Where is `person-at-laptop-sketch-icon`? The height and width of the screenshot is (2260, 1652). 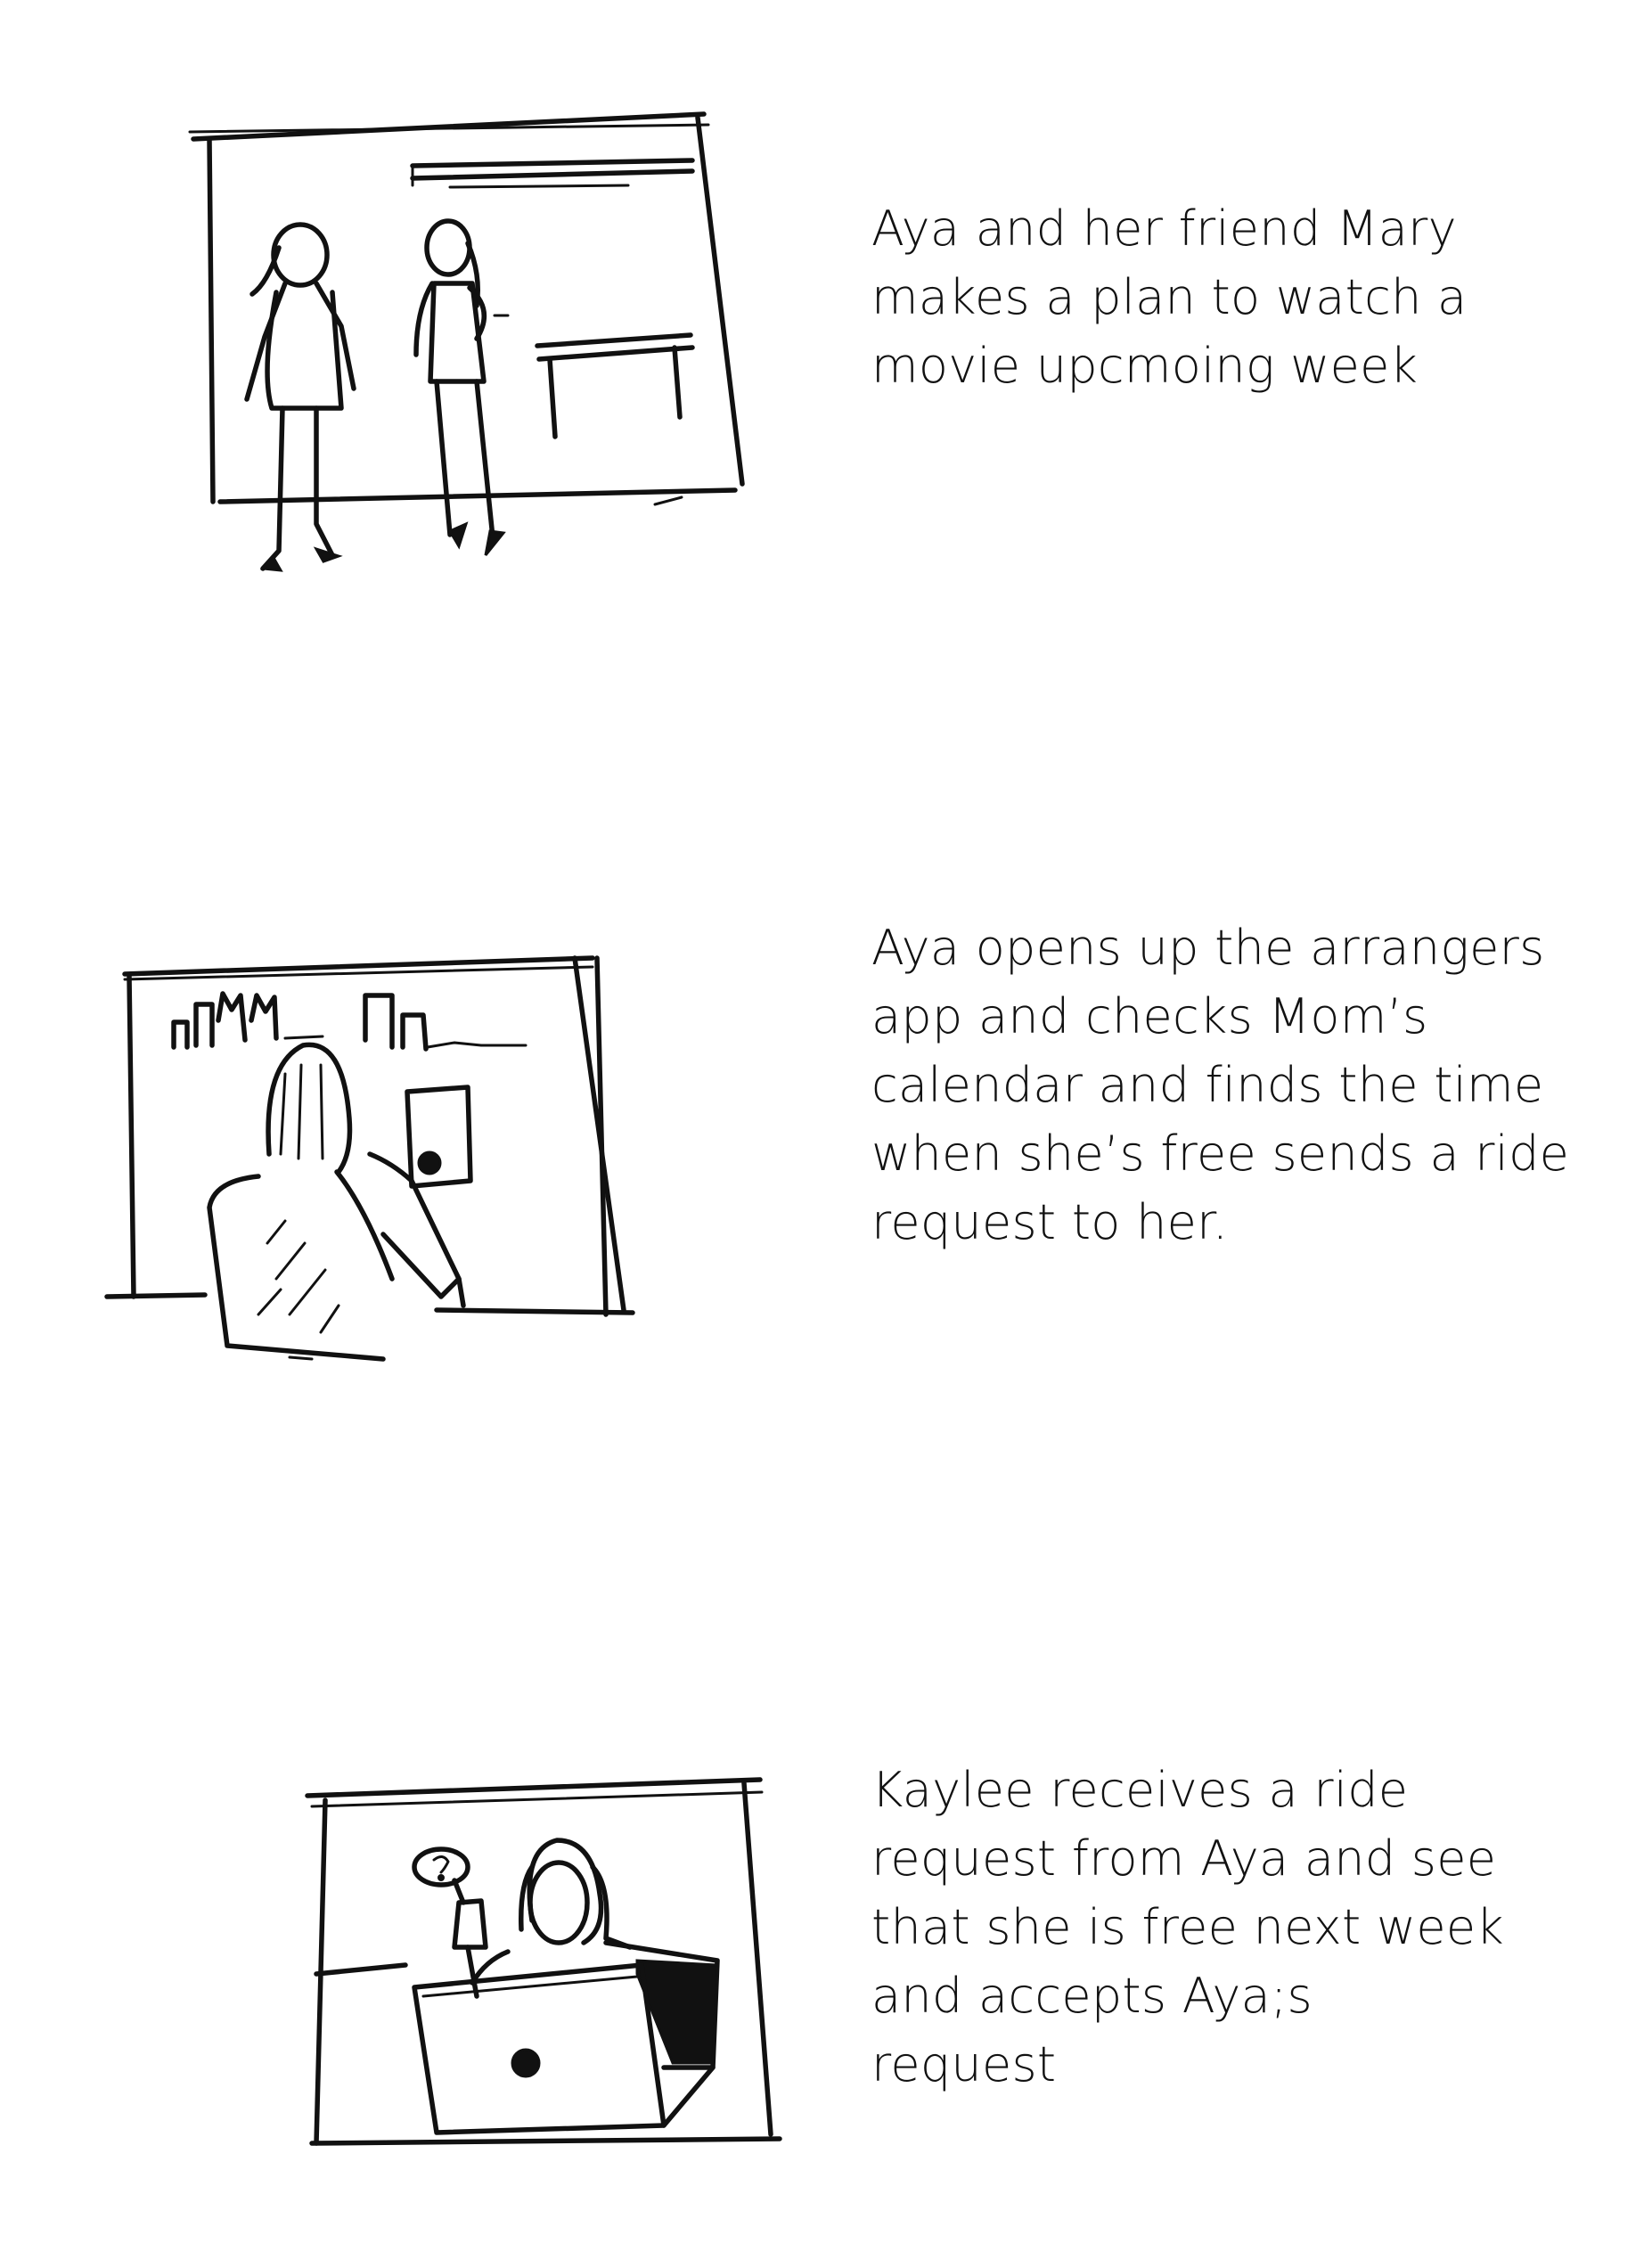
person-at-laptop-sketch-icon is located at coordinates (543, 1961).